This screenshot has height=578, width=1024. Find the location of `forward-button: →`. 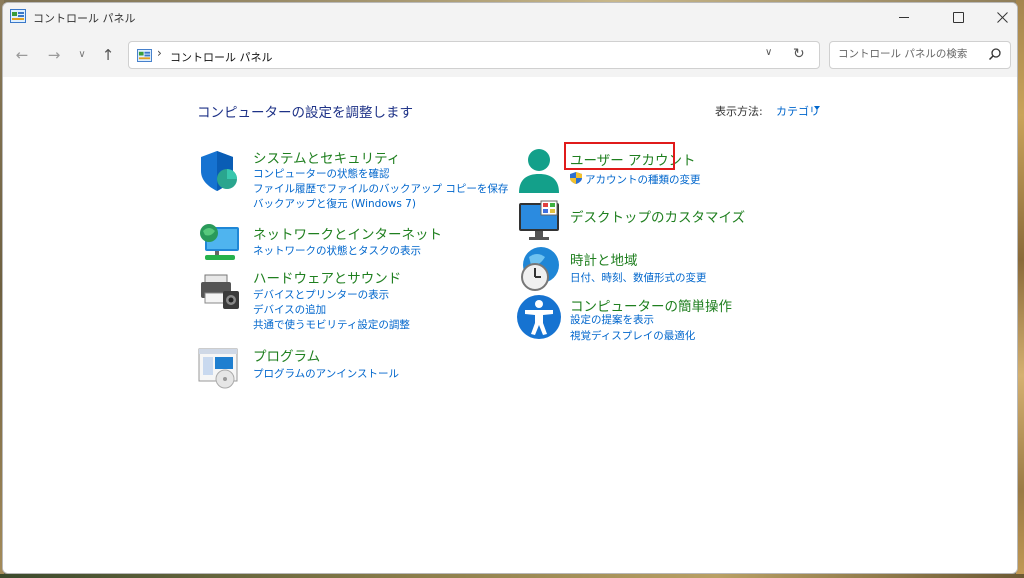

forward-button: → is located at coordinates (54, 55).